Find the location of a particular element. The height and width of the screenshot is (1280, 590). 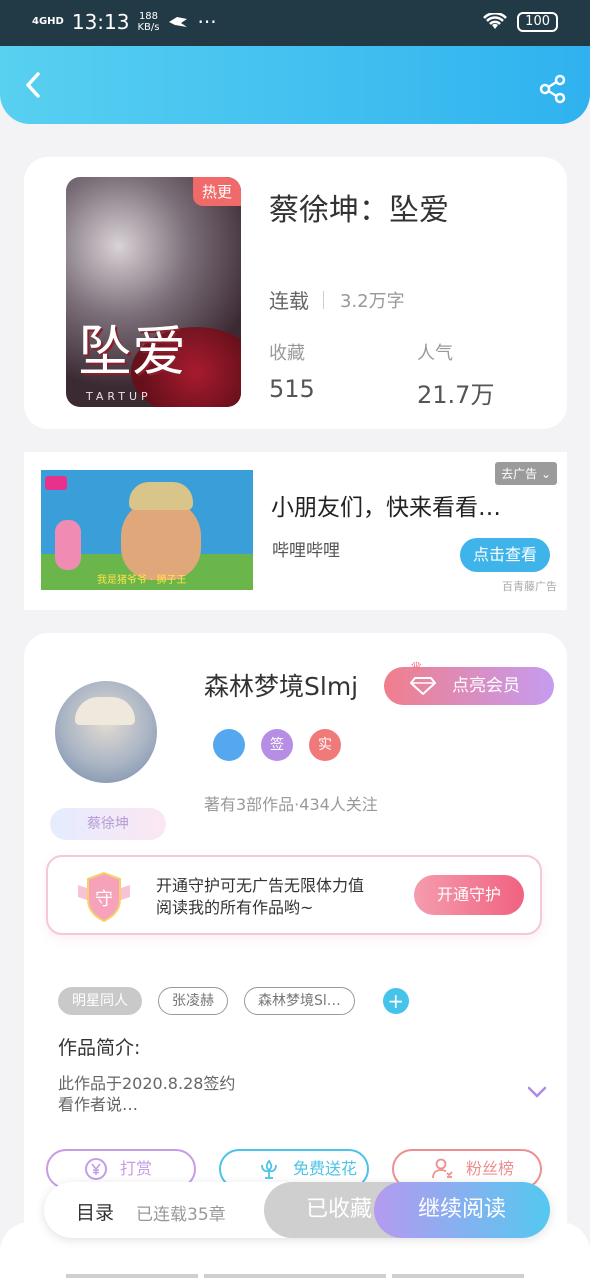

flower-icon is located at coordinates (269, 1169).